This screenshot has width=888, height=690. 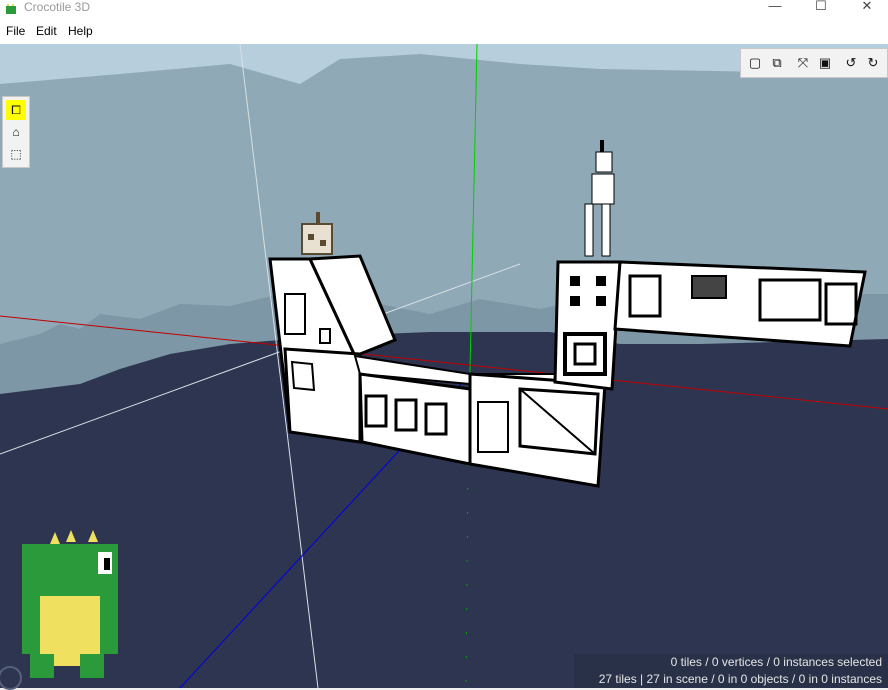 I want to click on window-title: Crocotile 3D, so click(x=57, y=7).